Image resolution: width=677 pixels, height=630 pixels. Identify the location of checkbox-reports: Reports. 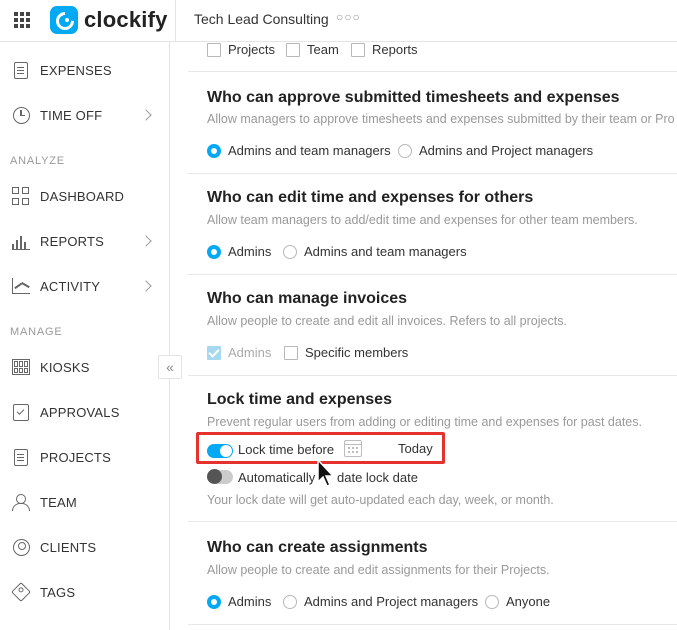
(384, 49).